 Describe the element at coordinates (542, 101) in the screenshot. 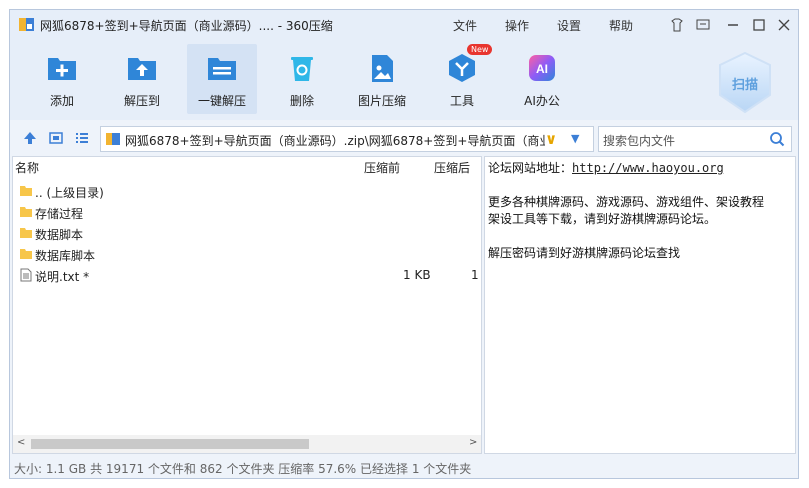

I see `ai-office-label: AI办公` at that location.